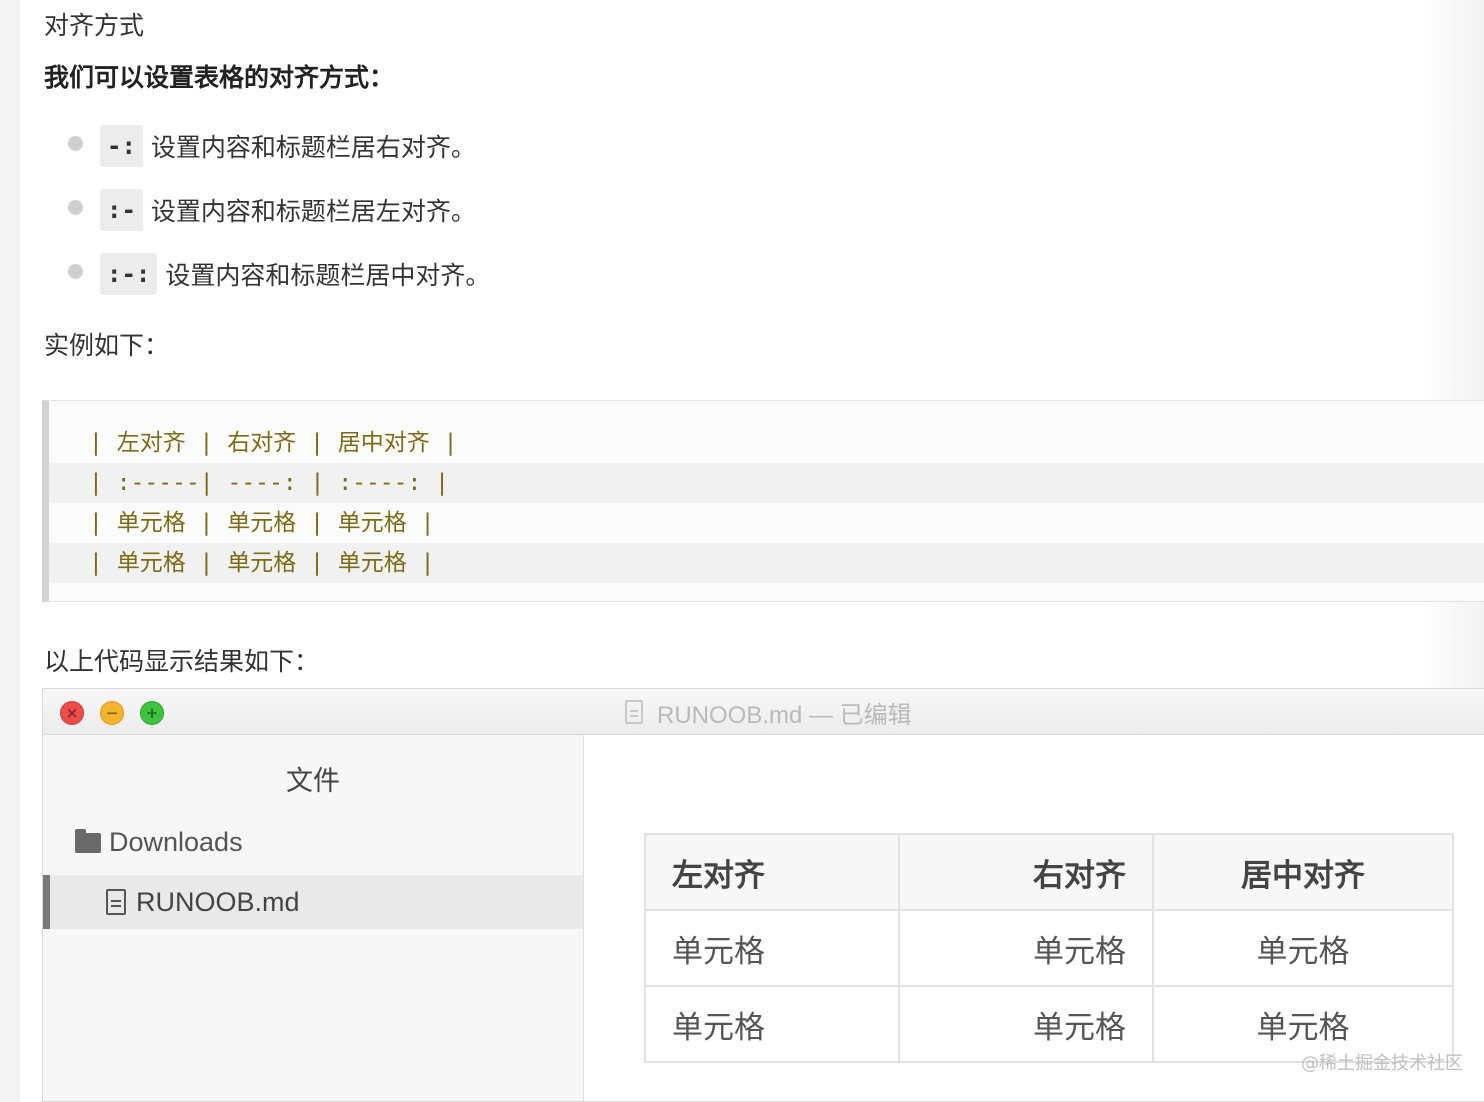 The height and width of the screenshot is (1102, 1484). Describe the element at coordinates (94, 25) in the screenshot. I see `section-title: 对齐方式` at that location.